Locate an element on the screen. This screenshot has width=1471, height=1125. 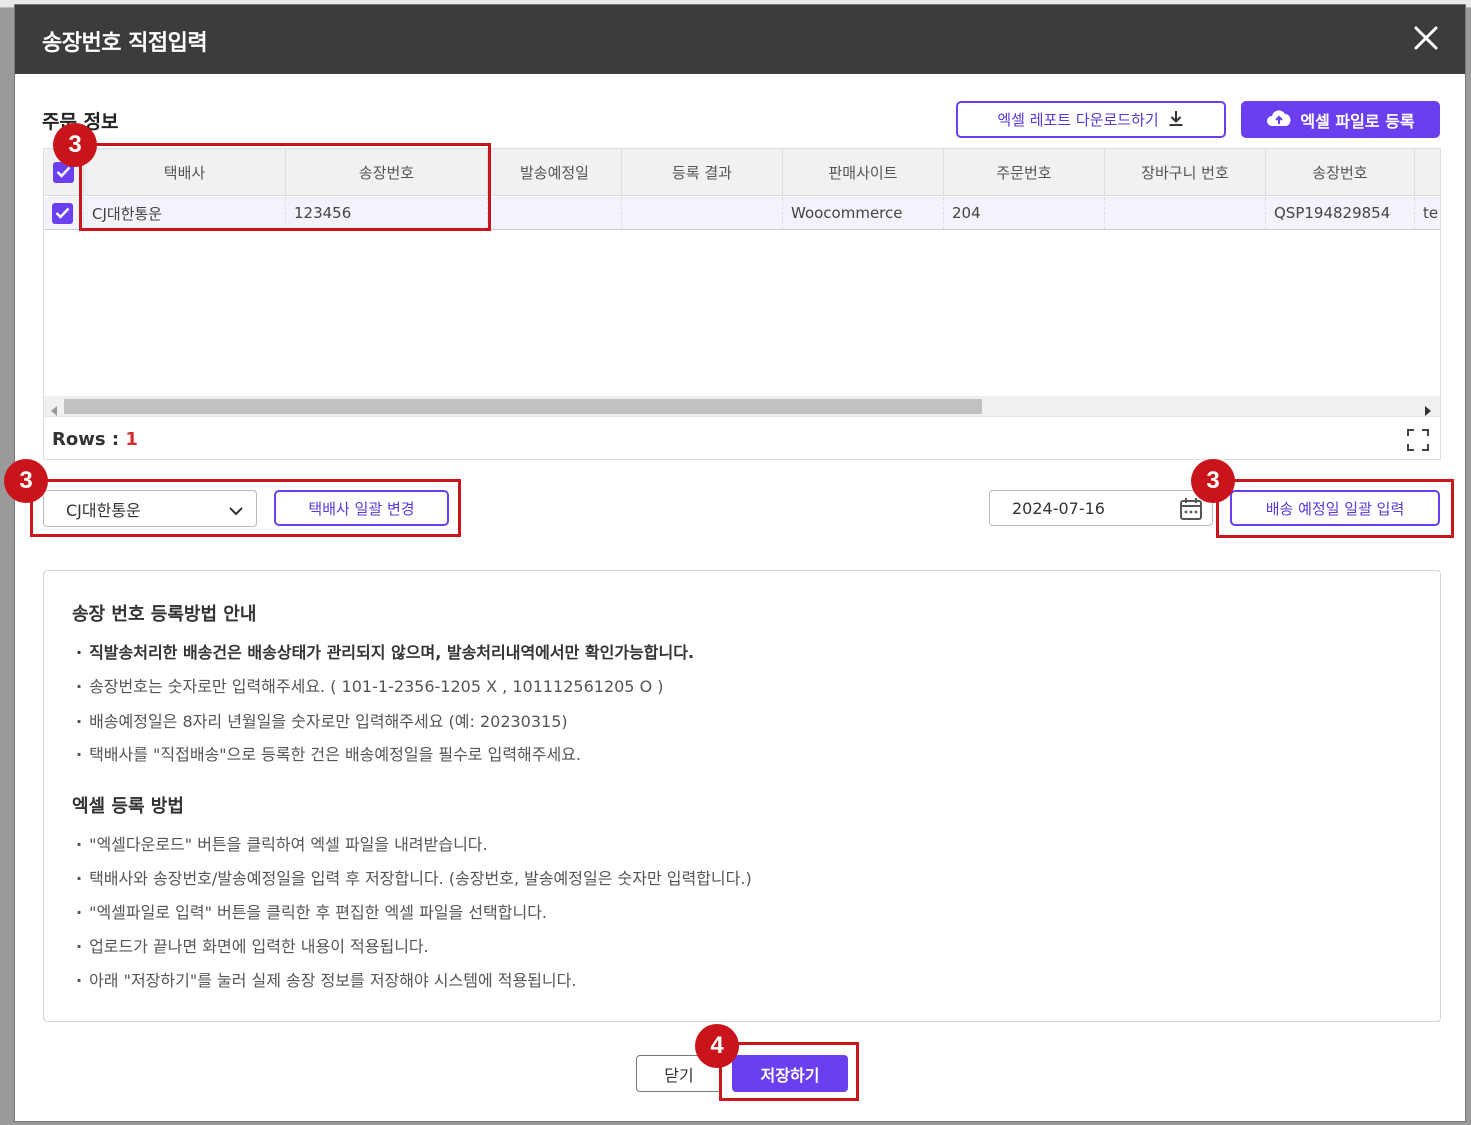
column-header-tracking-no-2: 송장번호 is located at coordinates (1340, 172).